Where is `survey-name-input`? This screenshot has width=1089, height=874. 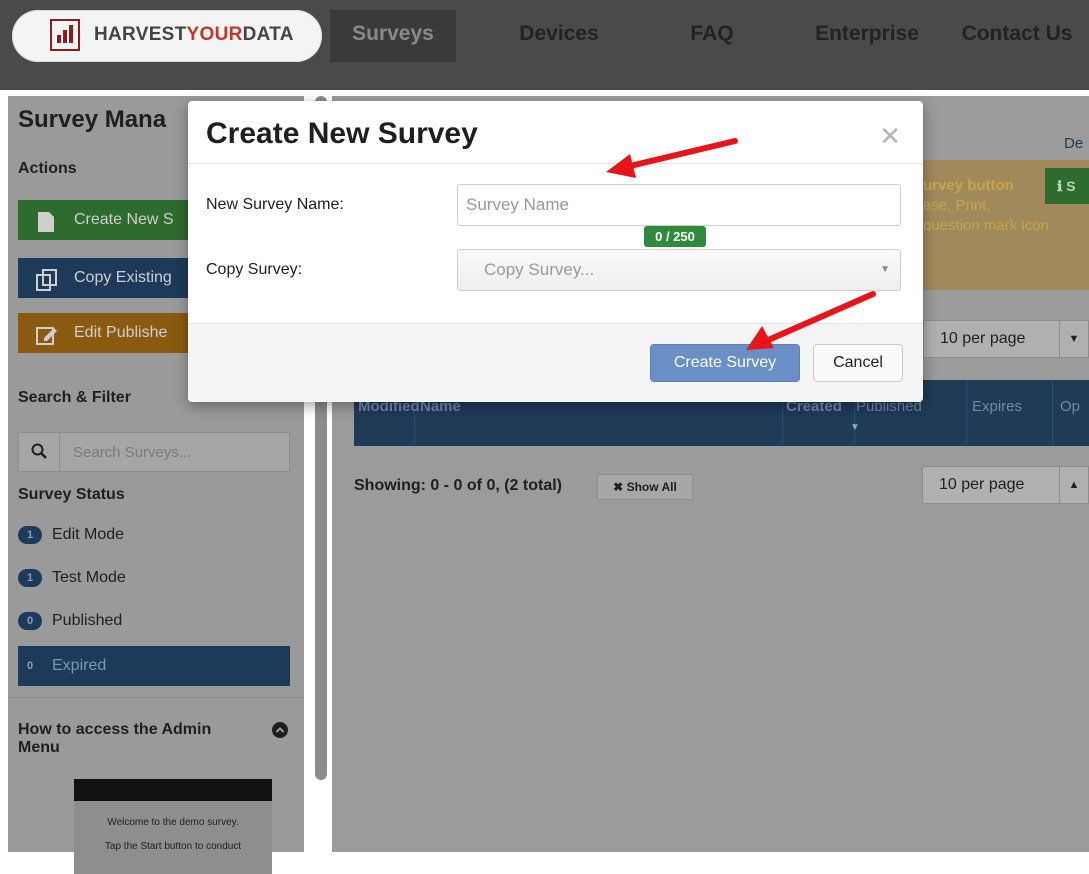
survey-name-input is located at coordinates (679, 205).